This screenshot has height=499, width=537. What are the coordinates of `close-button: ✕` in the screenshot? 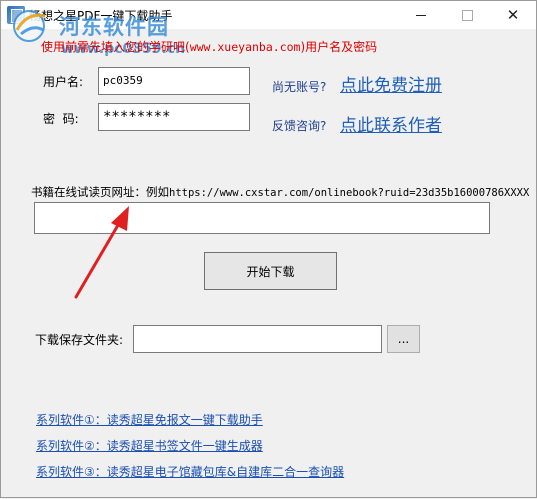 It's located at (513, 15).